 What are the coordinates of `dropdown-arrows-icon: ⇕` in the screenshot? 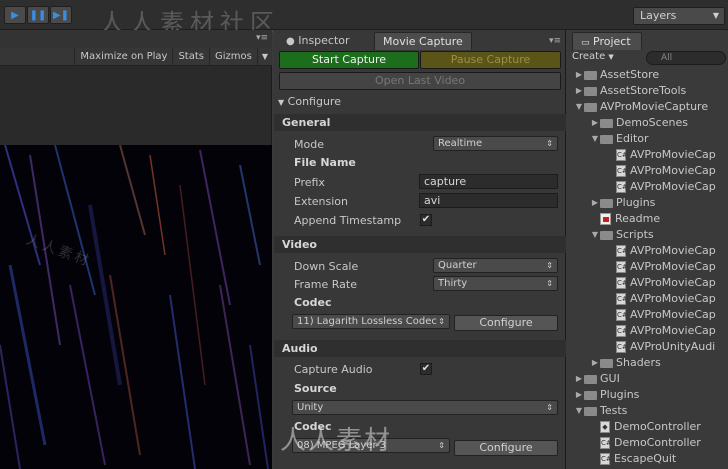 It's located at (549, 265).